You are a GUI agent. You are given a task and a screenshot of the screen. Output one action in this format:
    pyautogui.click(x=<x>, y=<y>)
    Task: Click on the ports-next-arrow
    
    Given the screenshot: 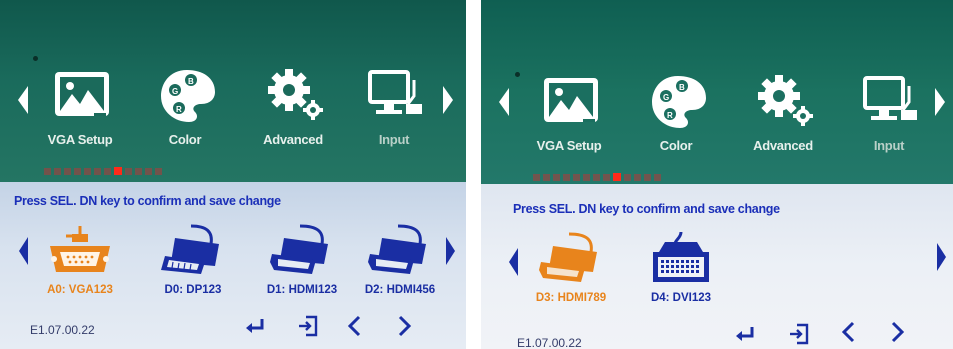 What is the action you would take?
    pyautogui.click(x=941, y=257)
    